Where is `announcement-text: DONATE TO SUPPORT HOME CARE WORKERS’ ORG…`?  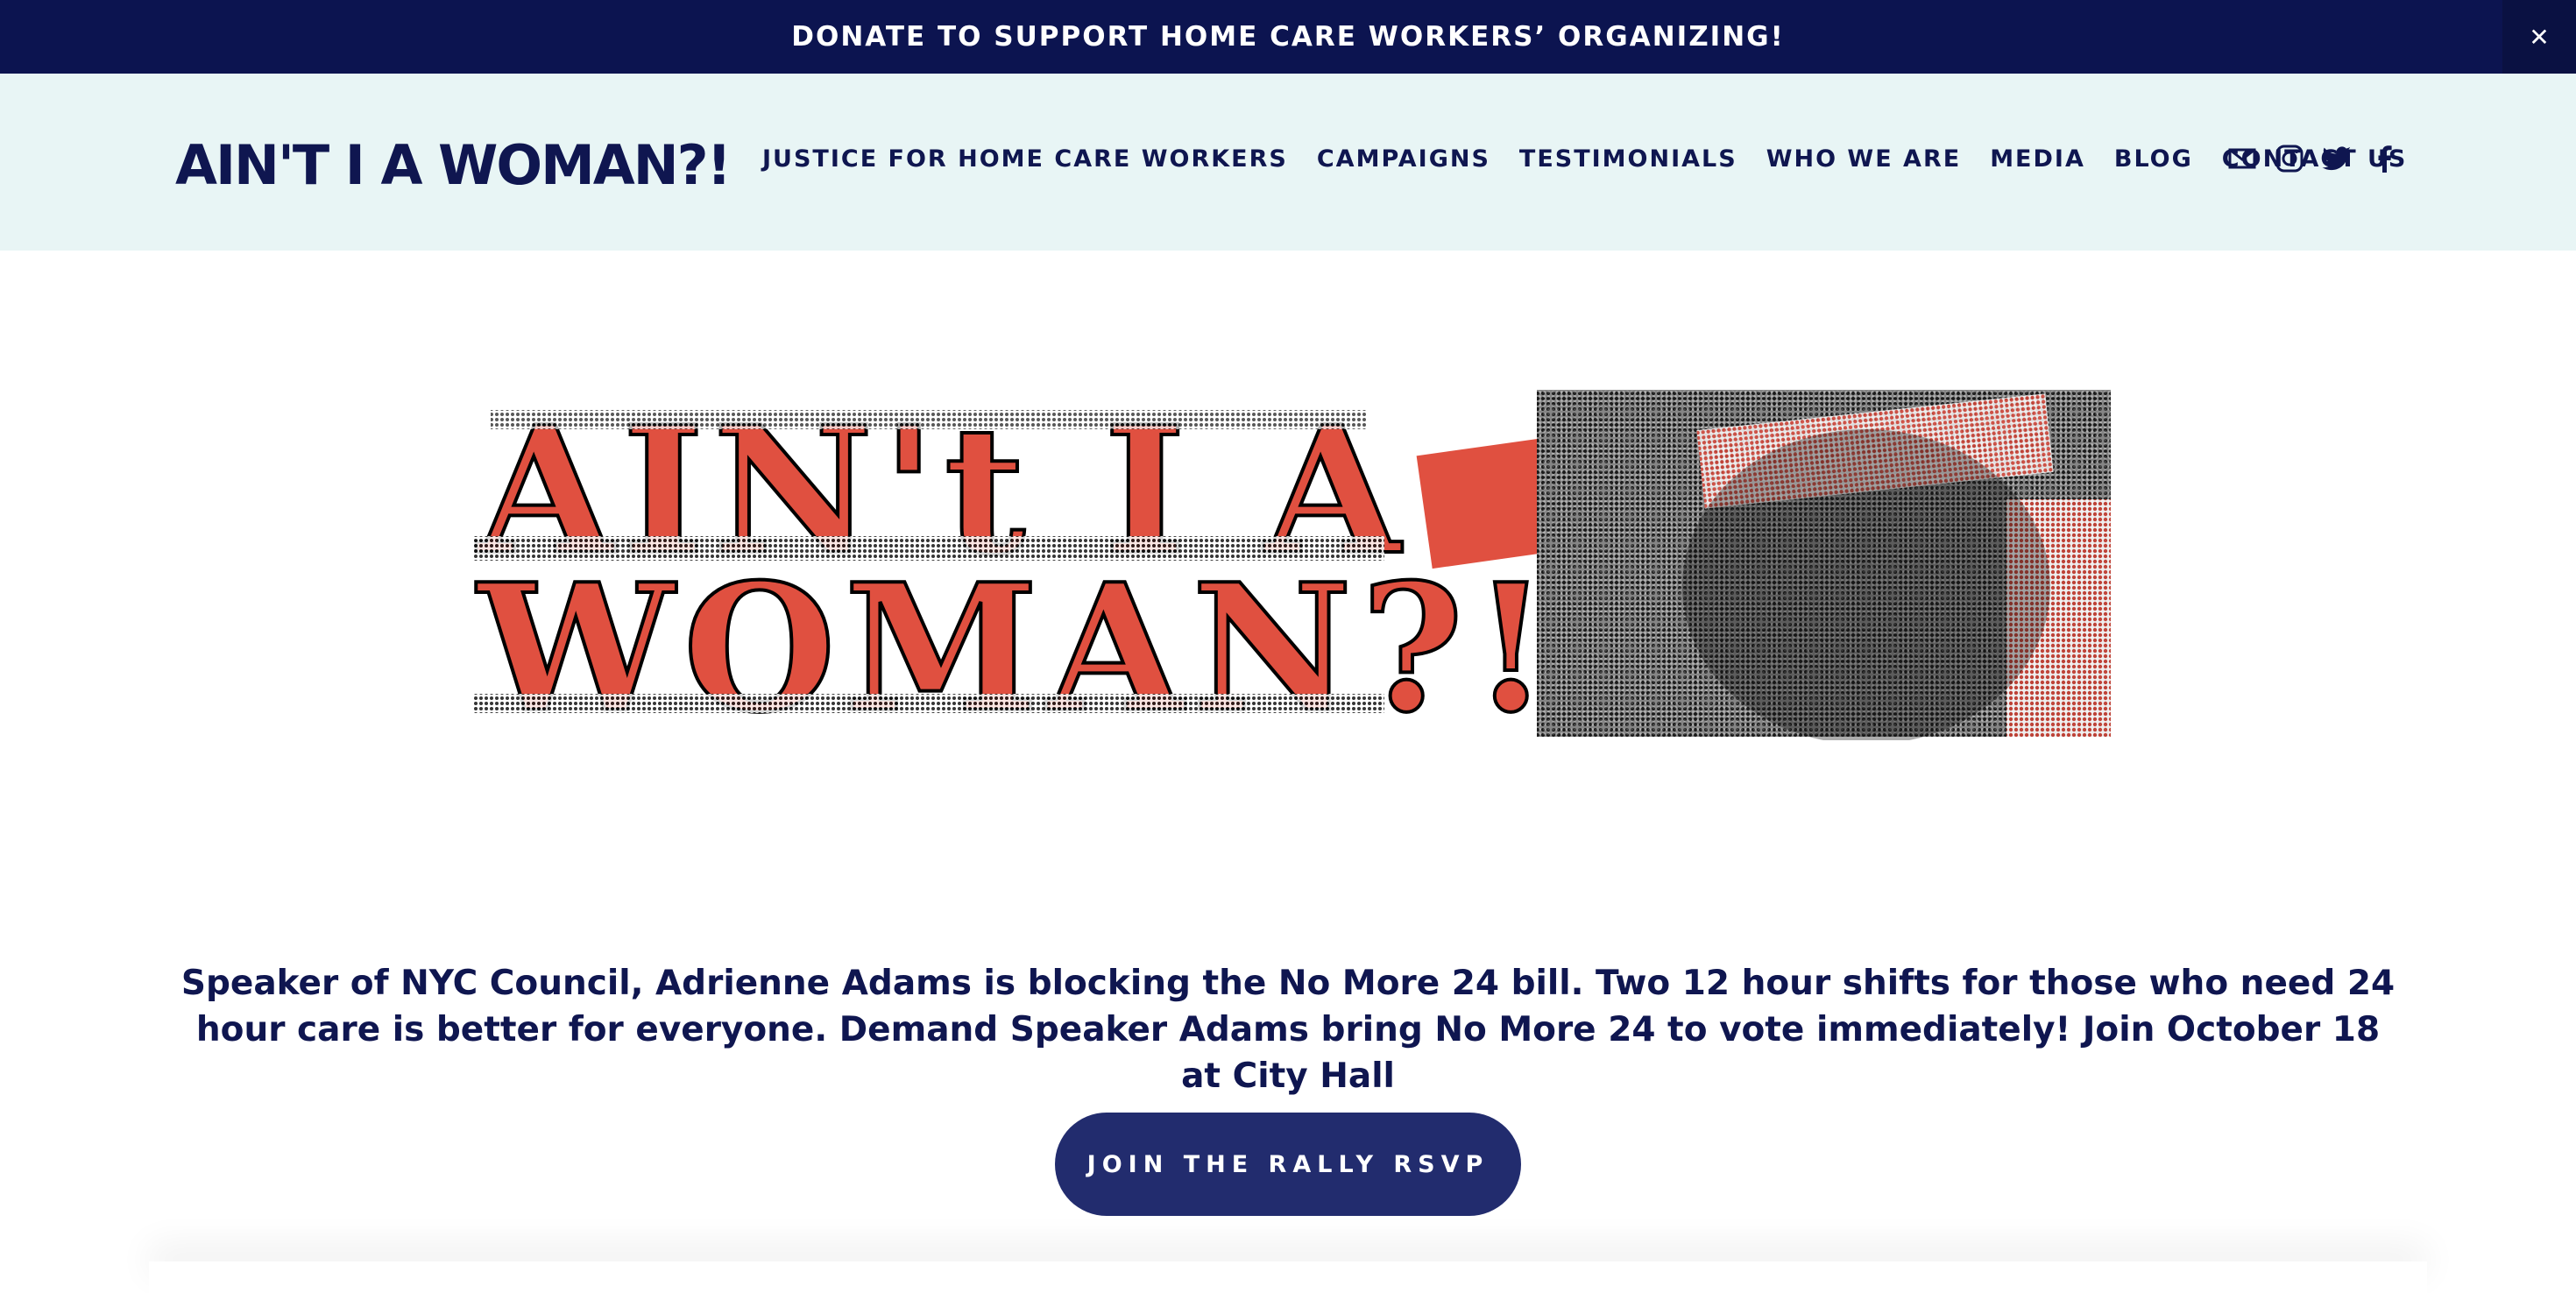 announcement-text: DONATE TO SUPPORT HOME CARE WORKERS’ ORG… is located at coordinates (1288, 37).